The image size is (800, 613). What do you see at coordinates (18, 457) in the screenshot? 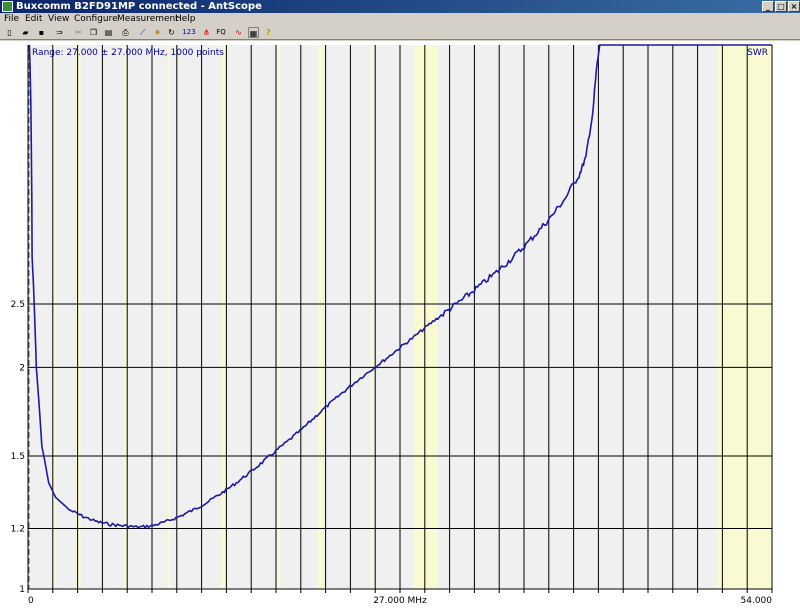
I see `y-tick-label: 1.5` at bounding box center [18, 457].